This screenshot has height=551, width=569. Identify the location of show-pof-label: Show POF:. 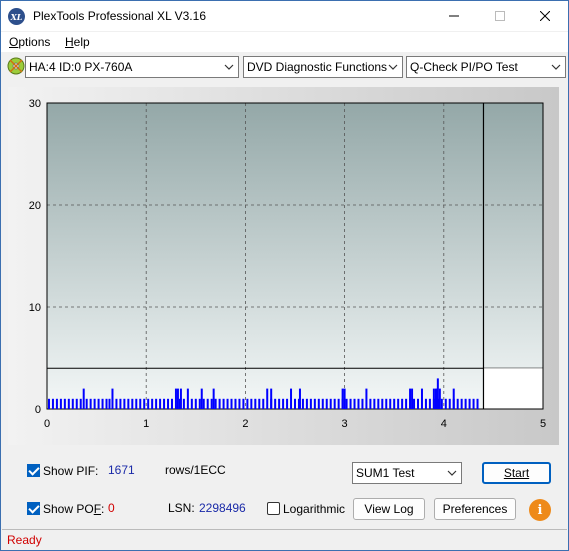
(73, 509).